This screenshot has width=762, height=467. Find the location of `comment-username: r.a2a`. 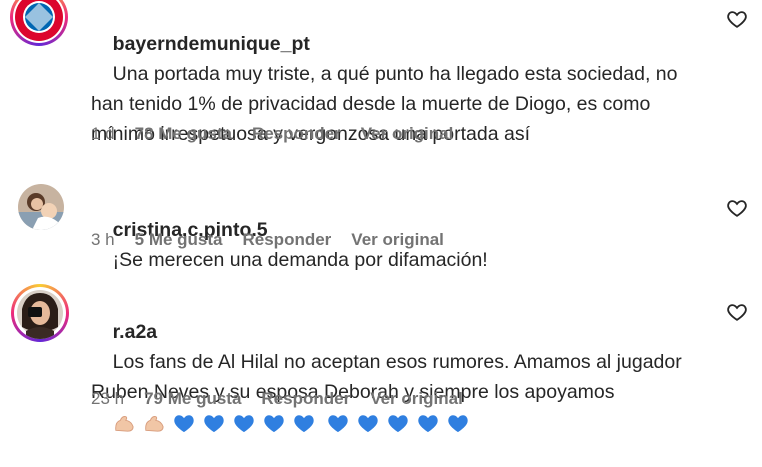

comment-username: r.a2a is located at coordinates (135, 332).